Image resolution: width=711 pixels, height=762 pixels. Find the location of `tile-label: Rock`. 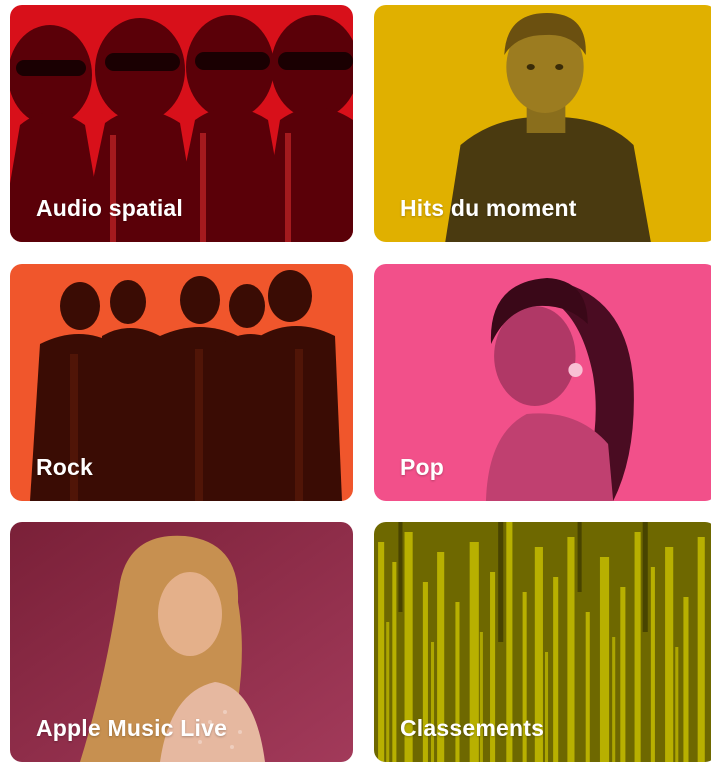

tile-label: Rock is located at coordinates (65, 467).